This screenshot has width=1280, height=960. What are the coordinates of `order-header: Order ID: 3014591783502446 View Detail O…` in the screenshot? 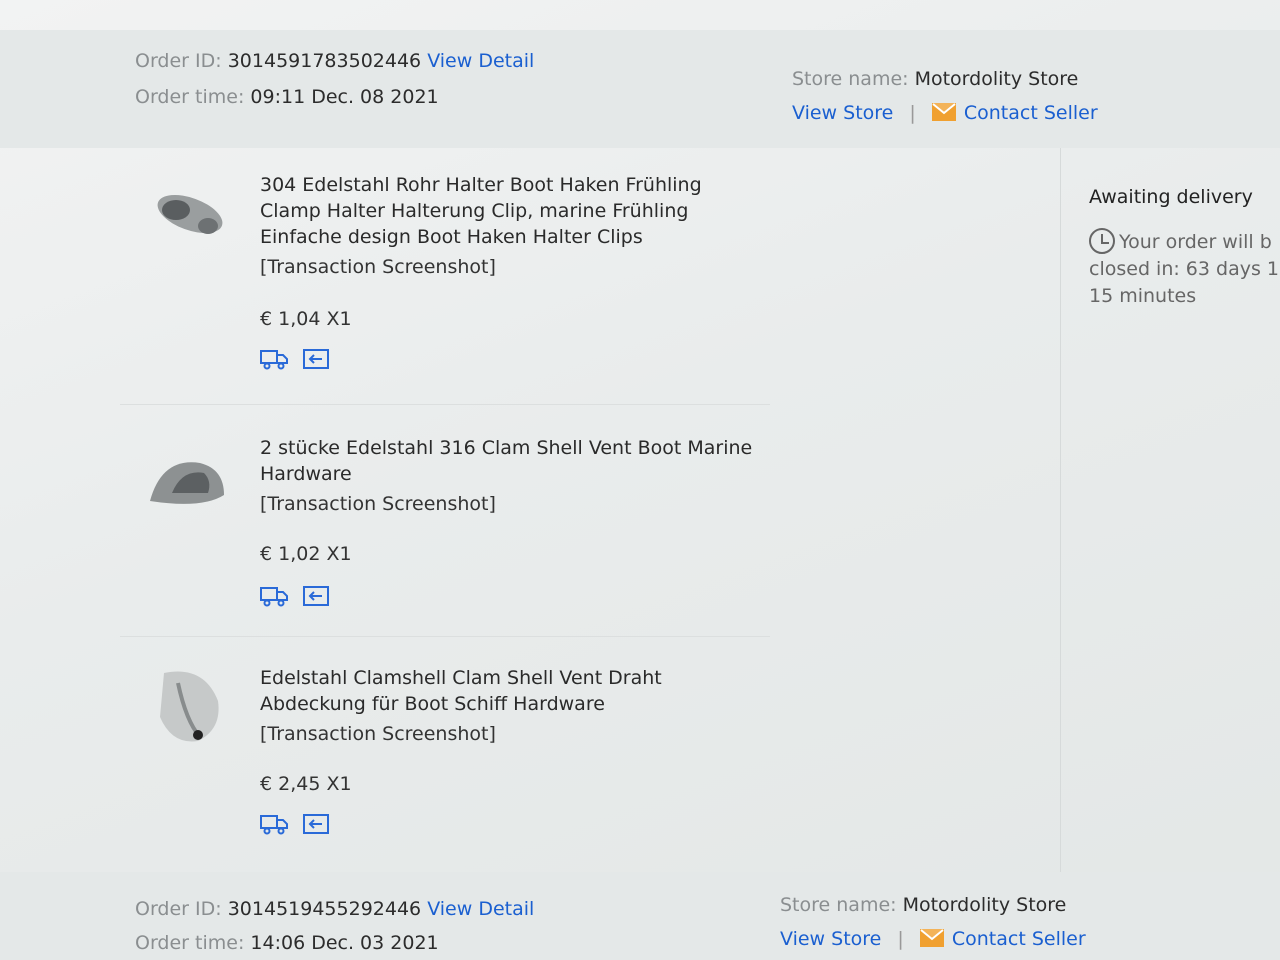 It's located at (640, 89).